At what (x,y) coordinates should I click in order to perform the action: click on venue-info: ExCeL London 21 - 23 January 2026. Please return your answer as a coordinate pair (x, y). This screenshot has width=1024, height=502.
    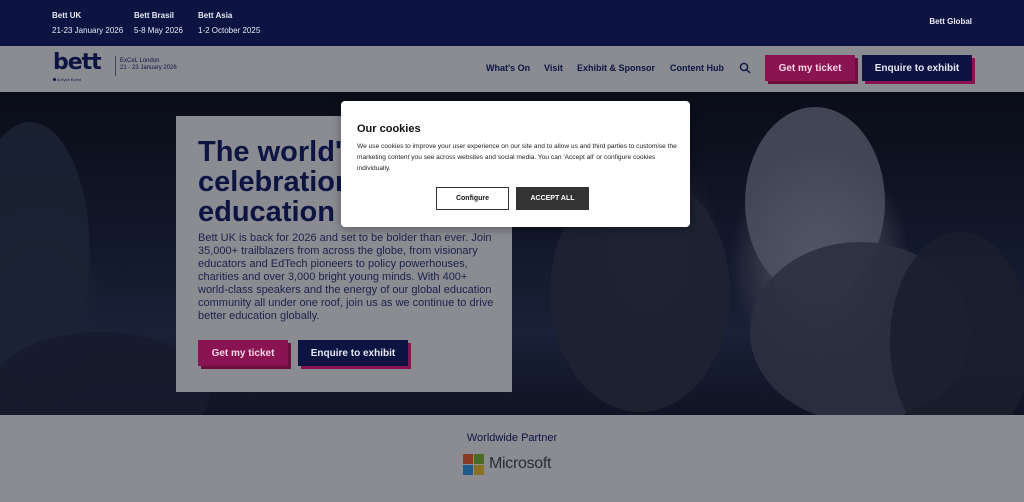
    Looking at the image, I should click on (148, 65).